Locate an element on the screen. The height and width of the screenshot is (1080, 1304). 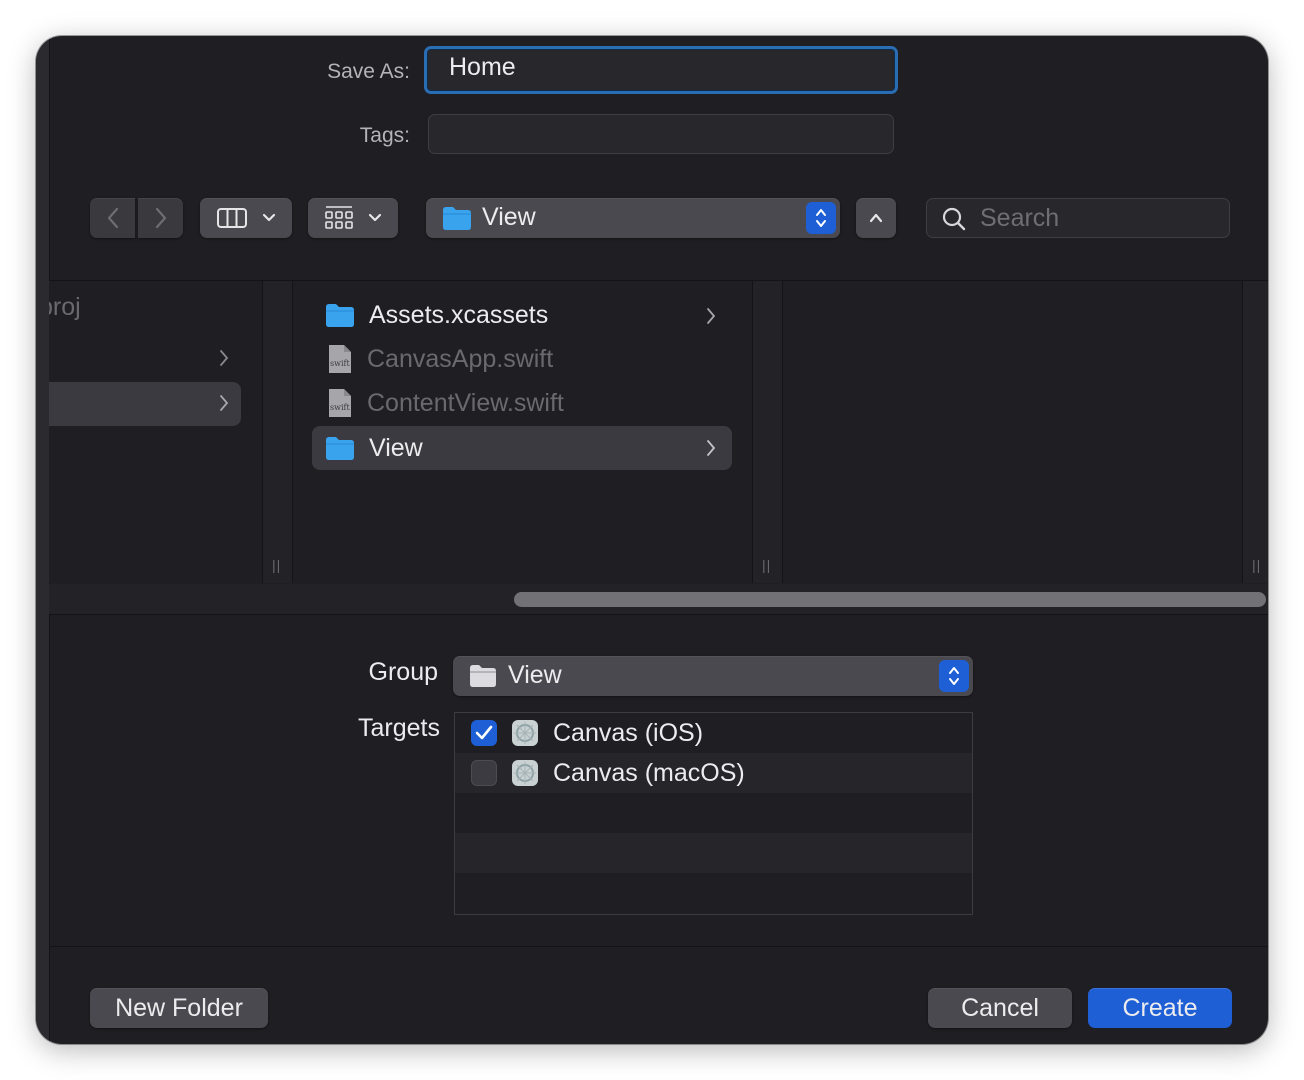
targets-label: Targets is located at coordinates (399, 728).